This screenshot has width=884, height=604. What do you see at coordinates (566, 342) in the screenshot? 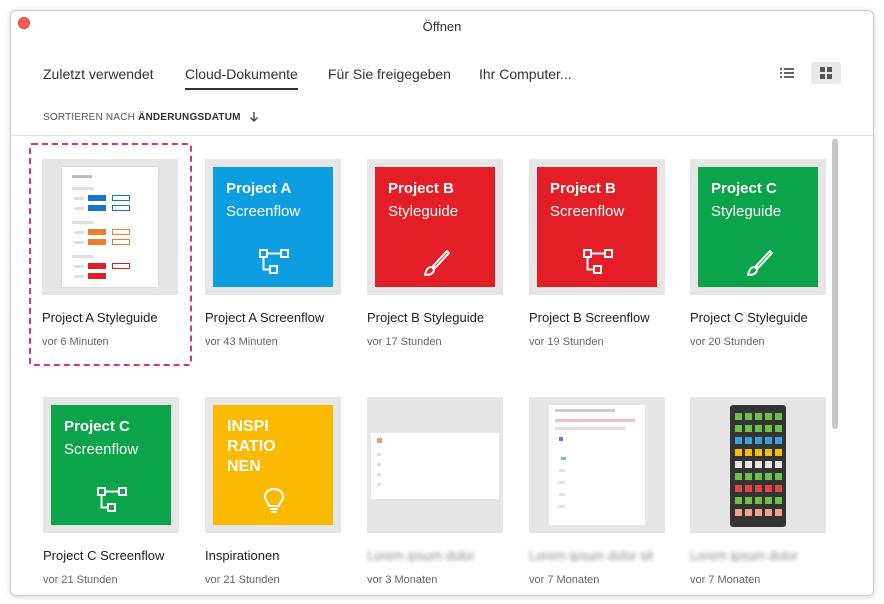
I see `file-modified-time: vor 19 Stunden` at bounding box center [566, 342].